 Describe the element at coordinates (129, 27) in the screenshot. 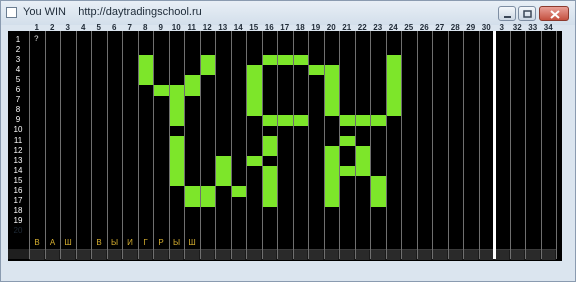

I see `column-header: 7` at that location.